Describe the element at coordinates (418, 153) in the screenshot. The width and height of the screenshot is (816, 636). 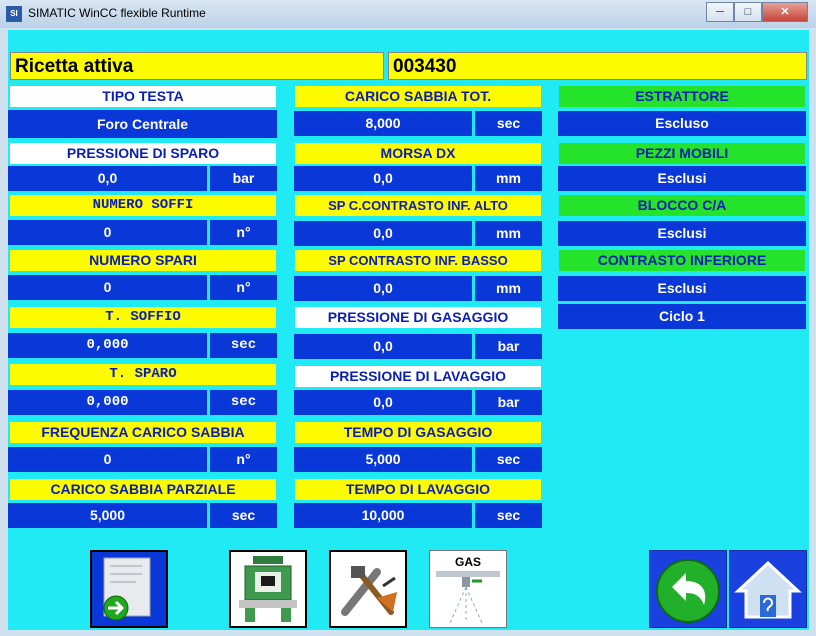
I see `morsa-dx-header: MORSA DX` at that location.